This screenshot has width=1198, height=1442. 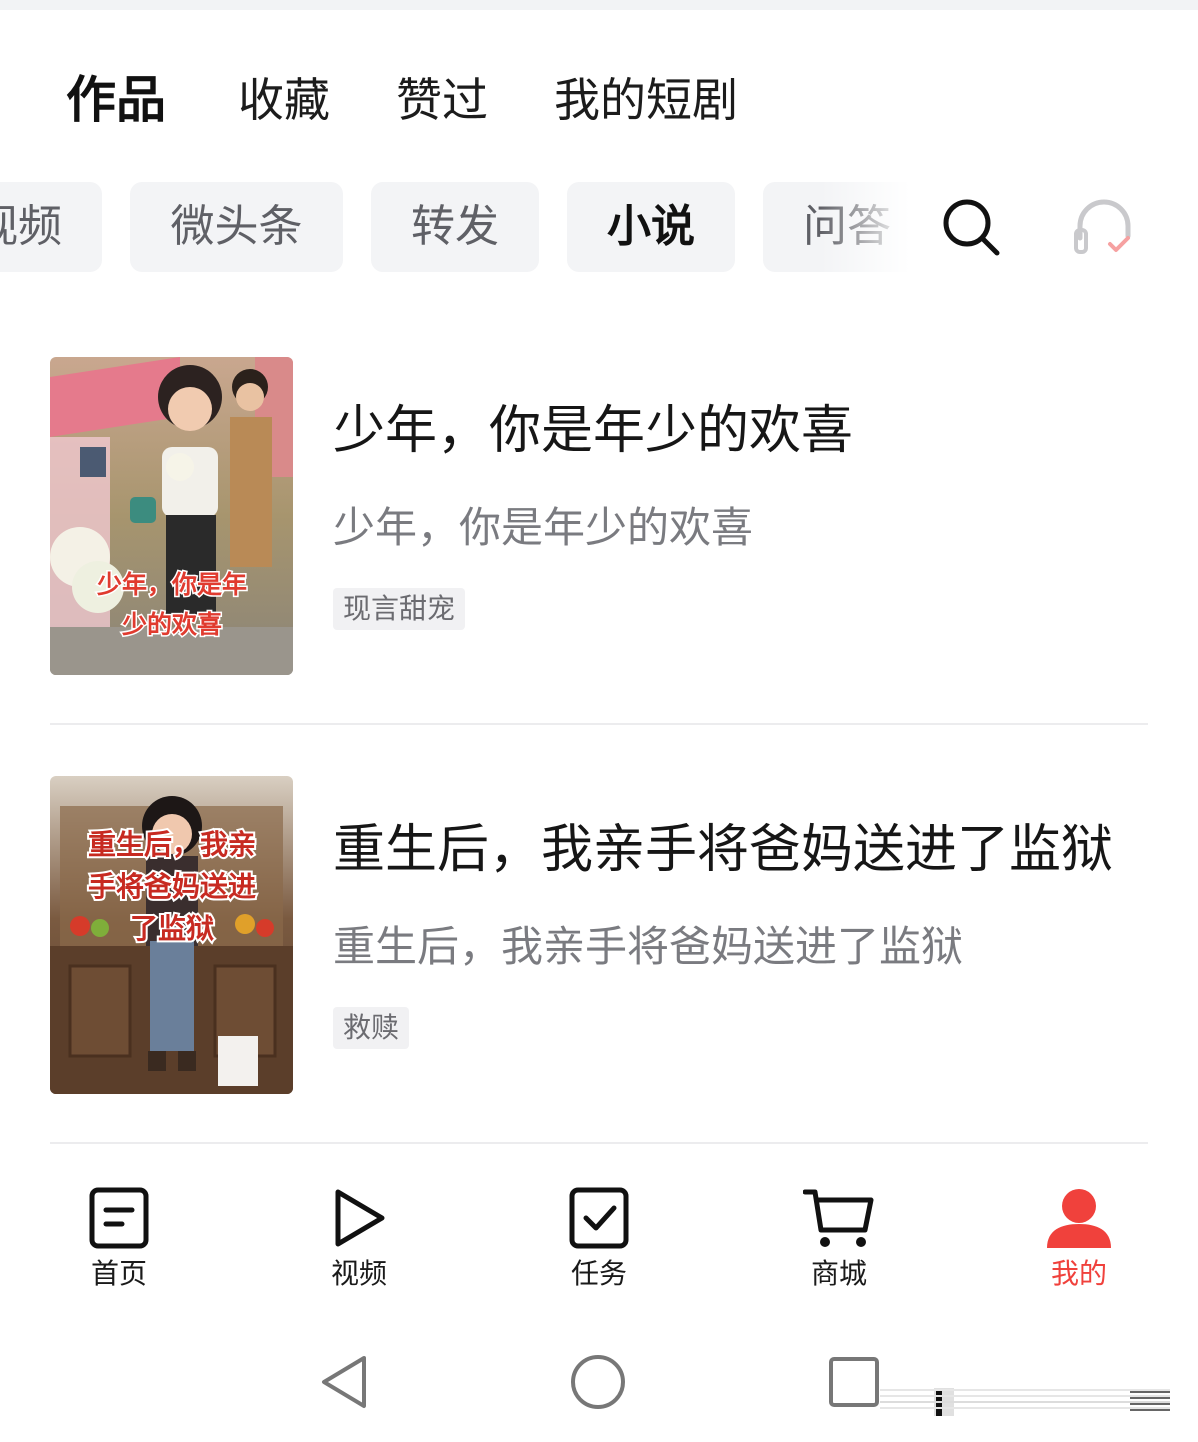 I want to click on nav-tasks: 任务, so click(x=599, y=1246).